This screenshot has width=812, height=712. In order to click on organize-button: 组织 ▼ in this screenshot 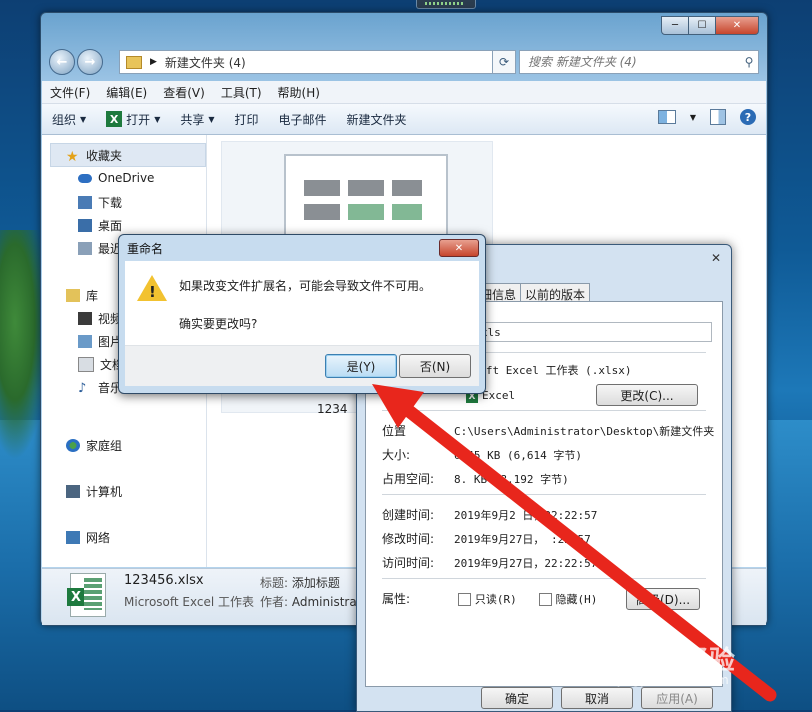, I will do `click(69, 119)`.